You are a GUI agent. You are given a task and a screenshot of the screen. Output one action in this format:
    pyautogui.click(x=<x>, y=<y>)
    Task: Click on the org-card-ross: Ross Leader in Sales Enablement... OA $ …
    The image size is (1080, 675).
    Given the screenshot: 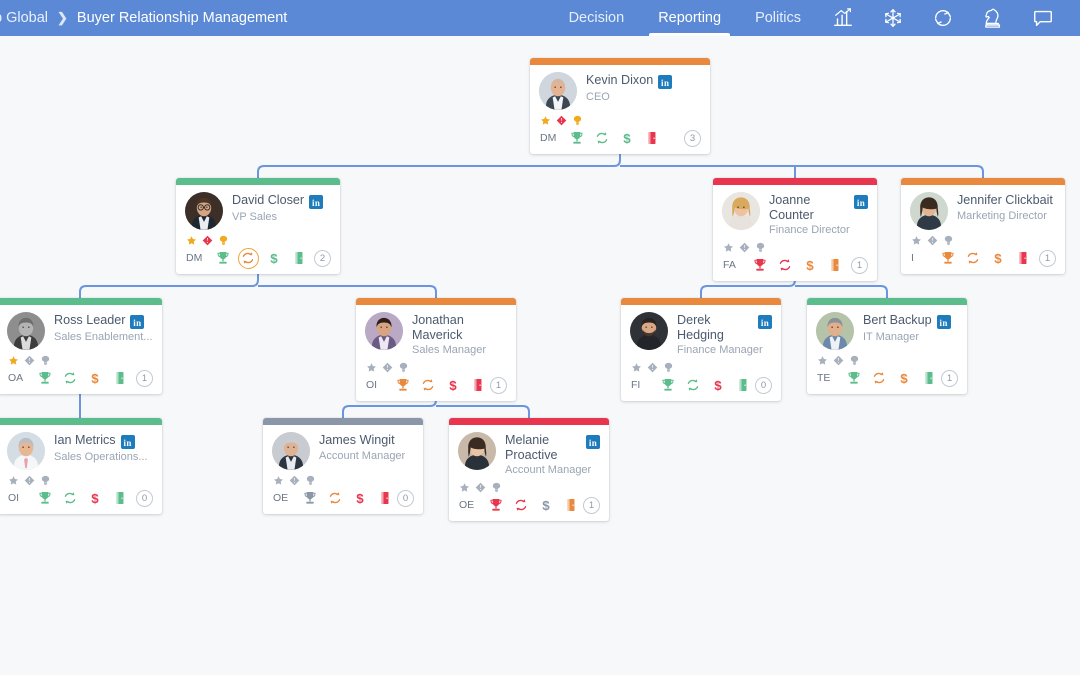 What is the action you would take?
    pyautogui.click(x=81, y=346)
    